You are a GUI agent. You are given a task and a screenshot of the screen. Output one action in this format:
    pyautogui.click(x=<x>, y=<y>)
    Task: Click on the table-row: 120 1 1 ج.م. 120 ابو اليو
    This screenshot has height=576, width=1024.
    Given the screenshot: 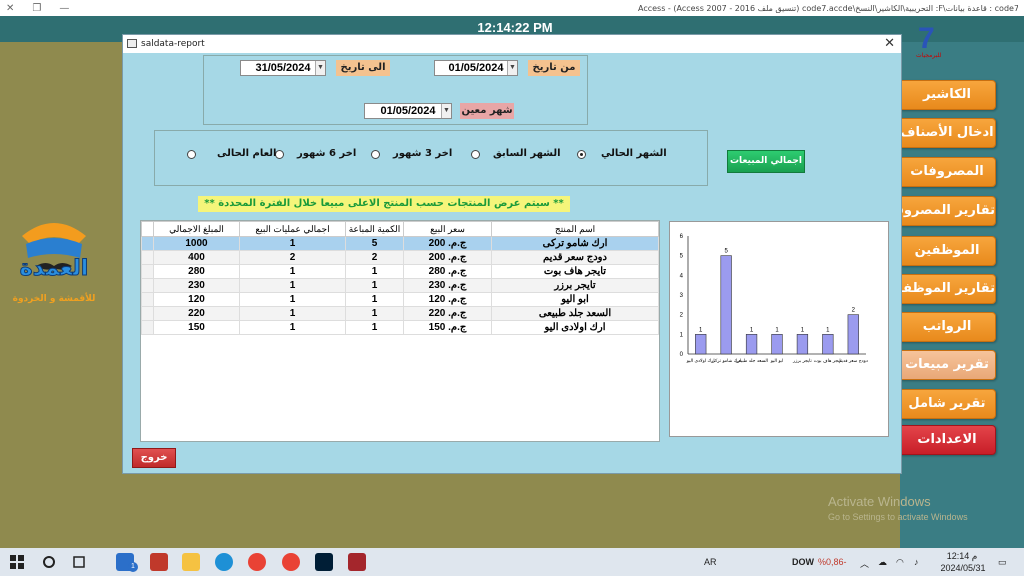 What is the action you would take?
    pyautogui.click(x=400, y=299)
    